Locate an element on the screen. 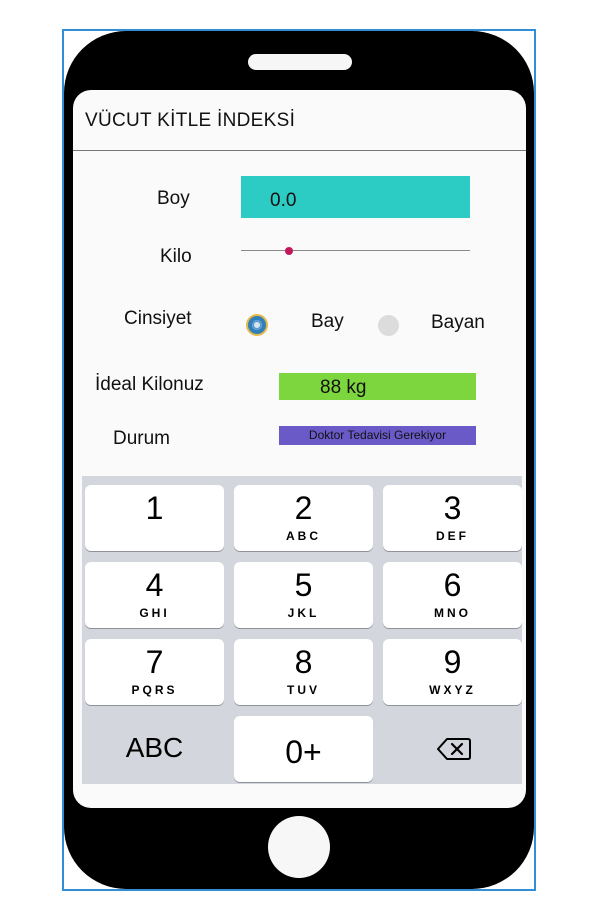 Image resolution: width=598 pixels, height=922 pixels. ideal-weight-field: 88 kg is located at coordinates (377, 386).